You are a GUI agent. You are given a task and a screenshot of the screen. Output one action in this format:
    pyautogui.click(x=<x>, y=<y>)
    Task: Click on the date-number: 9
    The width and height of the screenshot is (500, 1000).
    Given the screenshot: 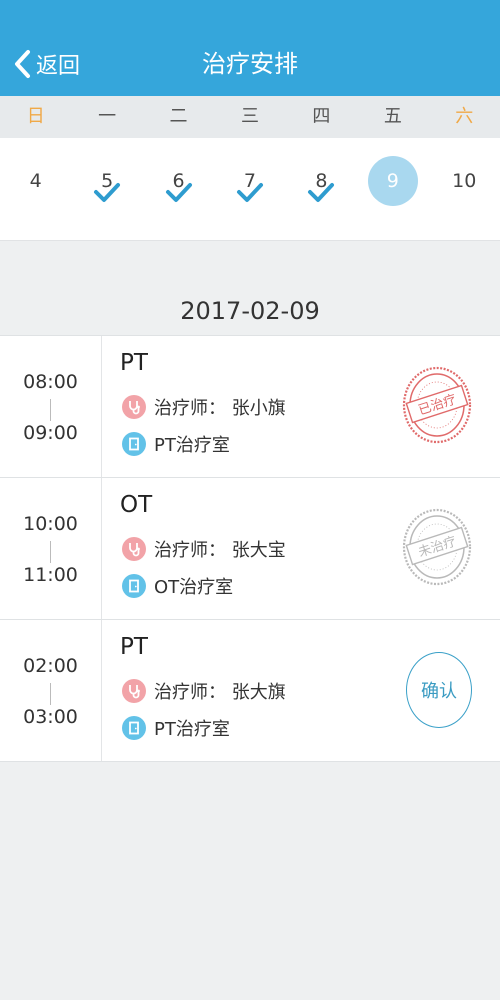 What is the action you would take?
    pyautogui.click(x=392, y=181)
    